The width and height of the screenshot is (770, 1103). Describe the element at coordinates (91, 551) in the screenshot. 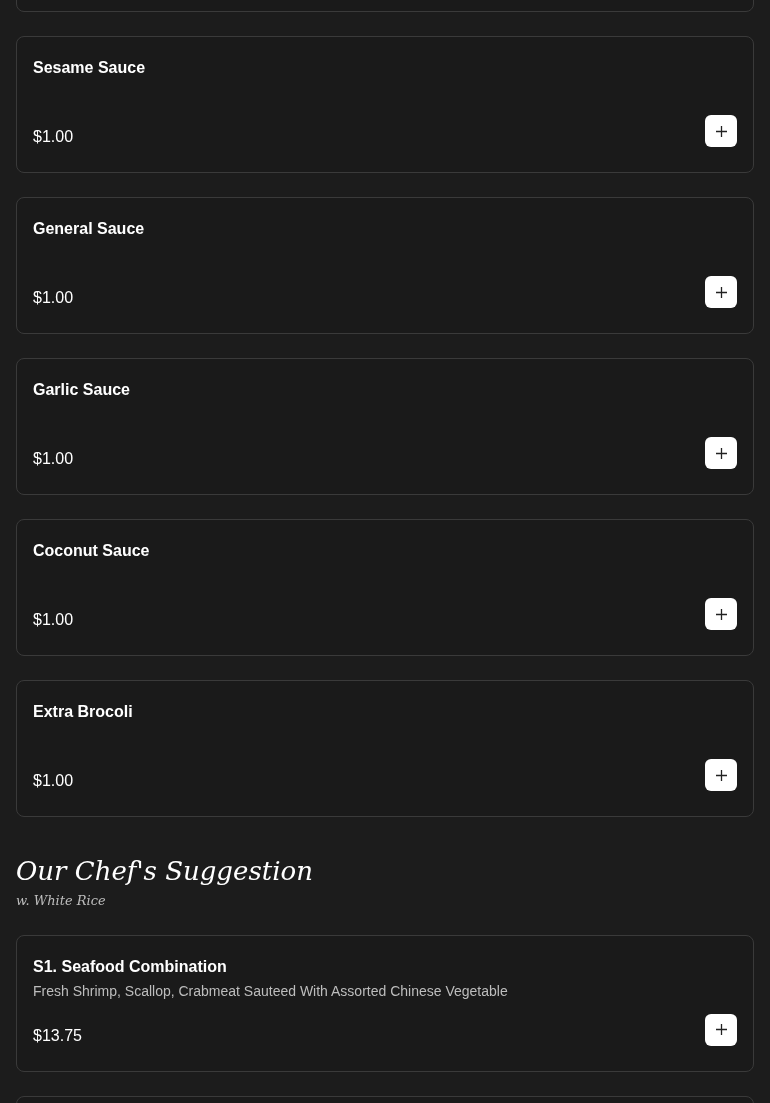

I see `item-name: Coconut Sauce` at that location.